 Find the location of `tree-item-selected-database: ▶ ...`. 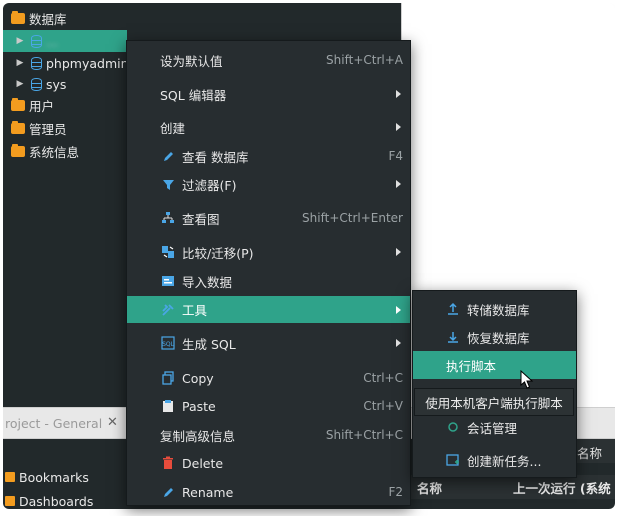

tree-item-selected-database: ▶ ... is located at coordinates (65, 41).